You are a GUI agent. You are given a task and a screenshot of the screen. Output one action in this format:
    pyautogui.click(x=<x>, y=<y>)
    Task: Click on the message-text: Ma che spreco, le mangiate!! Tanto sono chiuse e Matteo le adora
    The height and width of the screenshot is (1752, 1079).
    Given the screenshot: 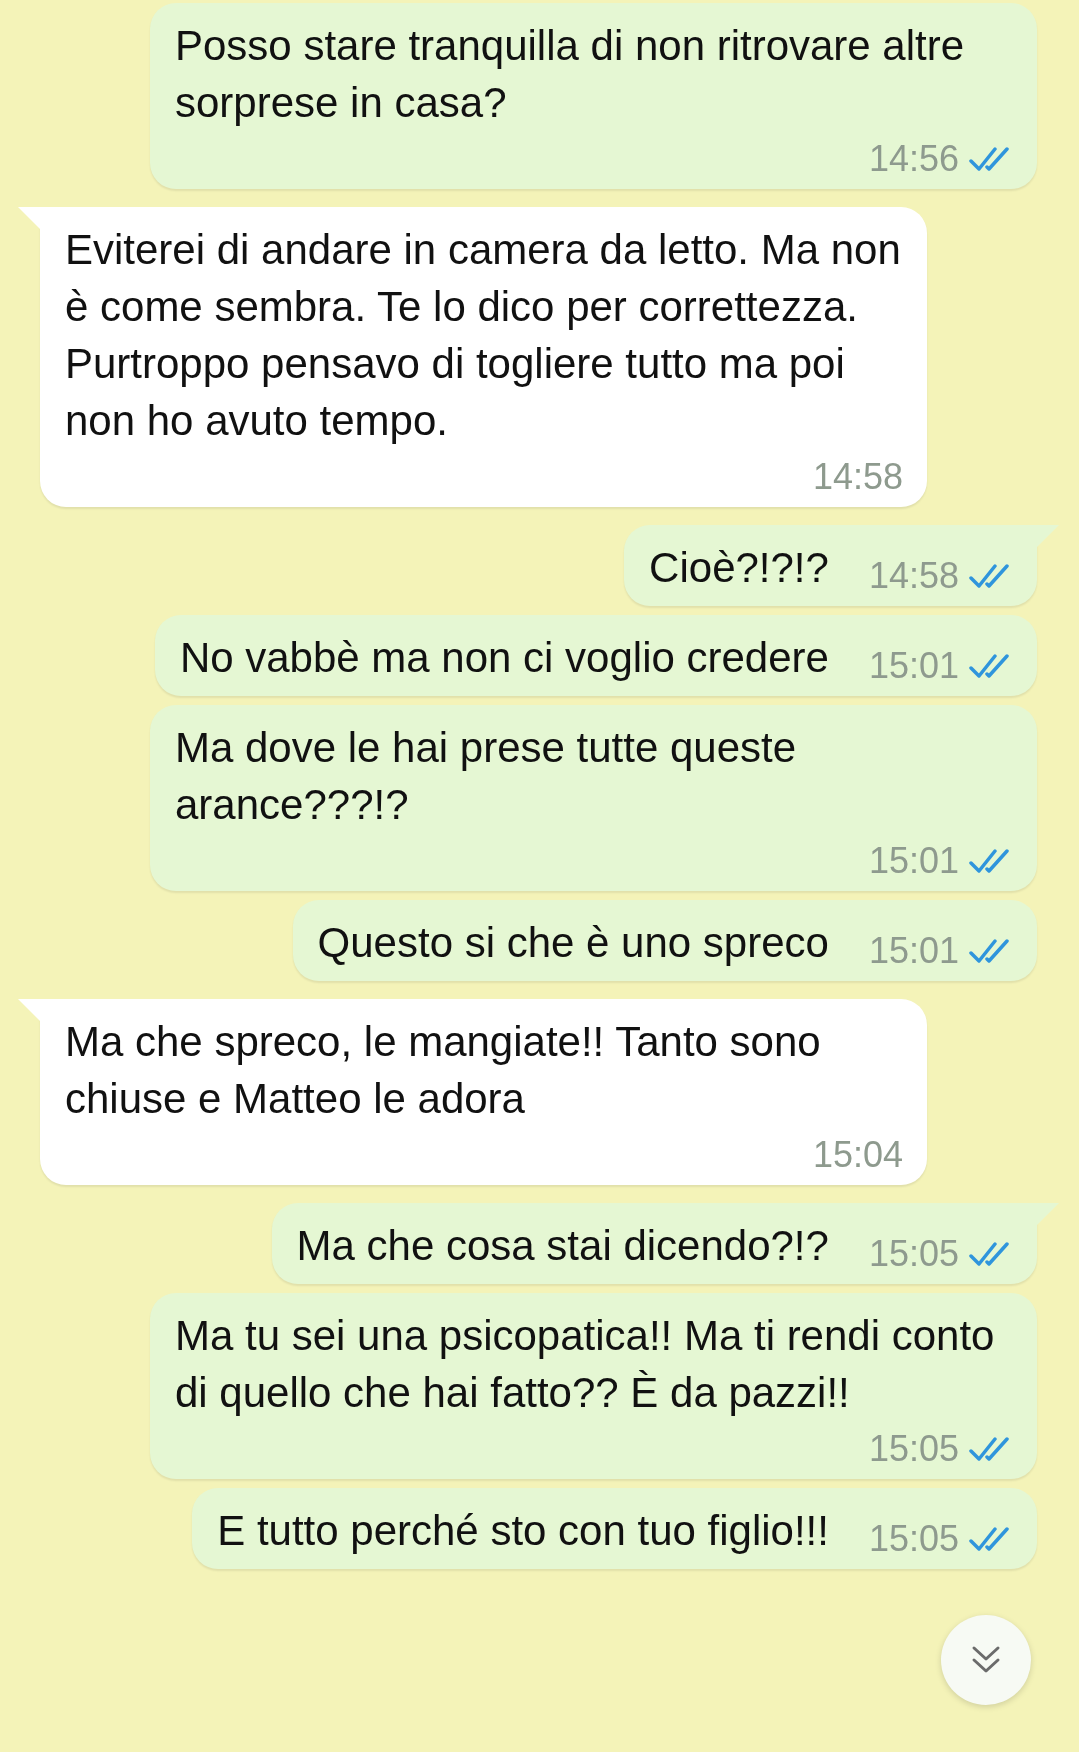 What is the action you would take?
    pyautogui.click(x=443, y=1070)
    